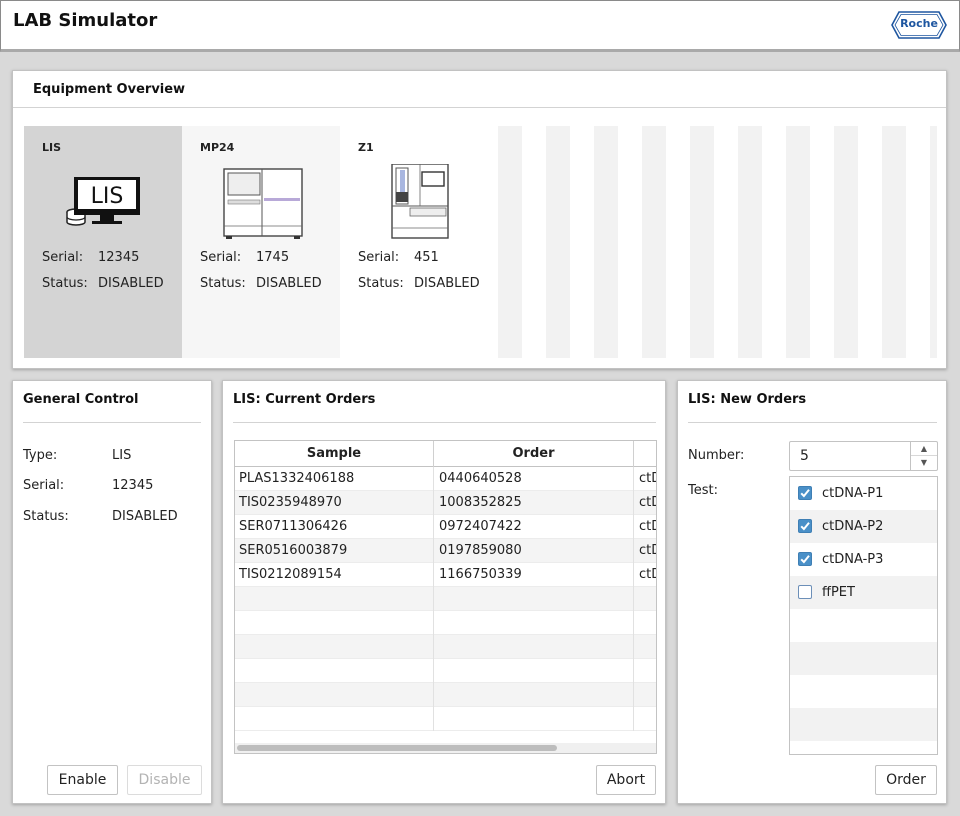  I want to click on current-orders-title: LIS: Current Orders, so click(304, 399).